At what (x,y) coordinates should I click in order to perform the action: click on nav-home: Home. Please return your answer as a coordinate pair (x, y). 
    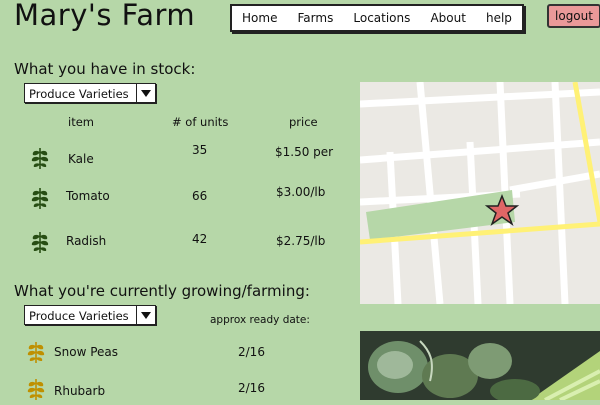
    Looking at the image, I should click on (259, 18).